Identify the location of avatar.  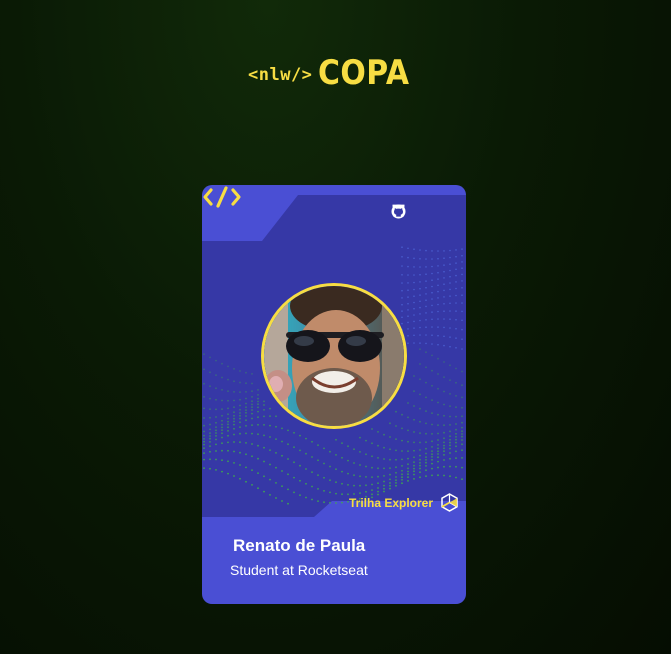
(334, 356).